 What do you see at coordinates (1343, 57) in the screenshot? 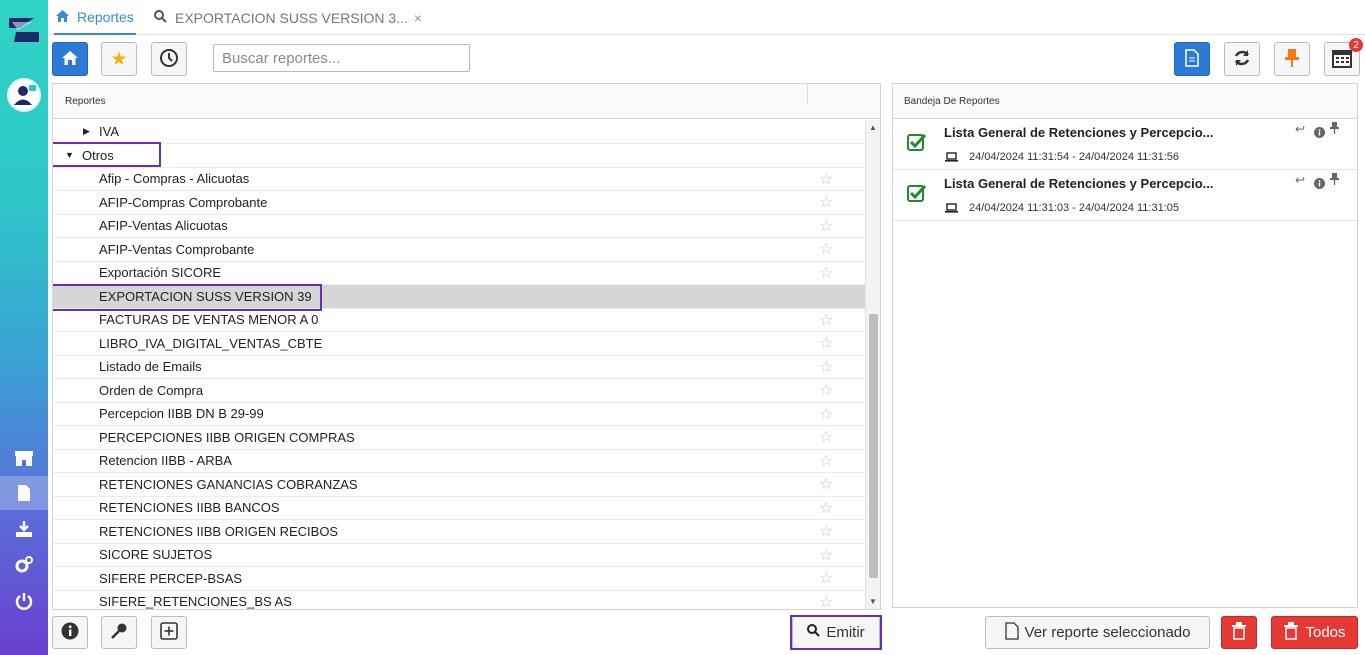
I see `calendar-button: 2` at bounding box center [1343, 57].